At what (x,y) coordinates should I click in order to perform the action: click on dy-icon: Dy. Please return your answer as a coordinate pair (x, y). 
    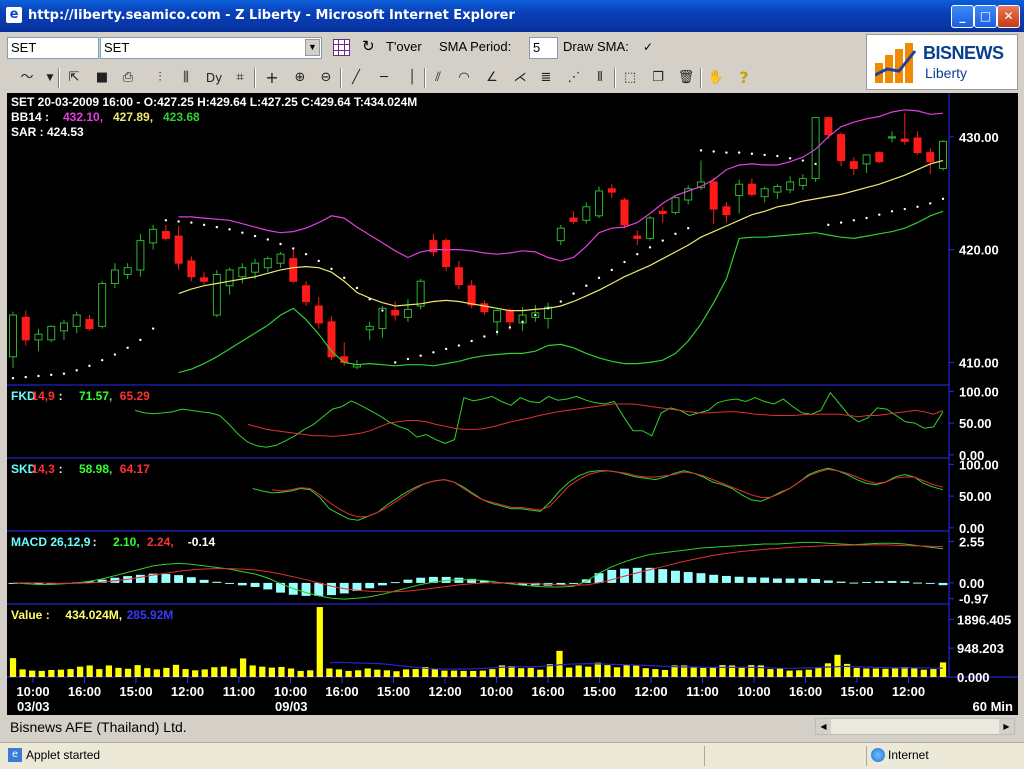
    Looking at the image, I should click on (214, 78).